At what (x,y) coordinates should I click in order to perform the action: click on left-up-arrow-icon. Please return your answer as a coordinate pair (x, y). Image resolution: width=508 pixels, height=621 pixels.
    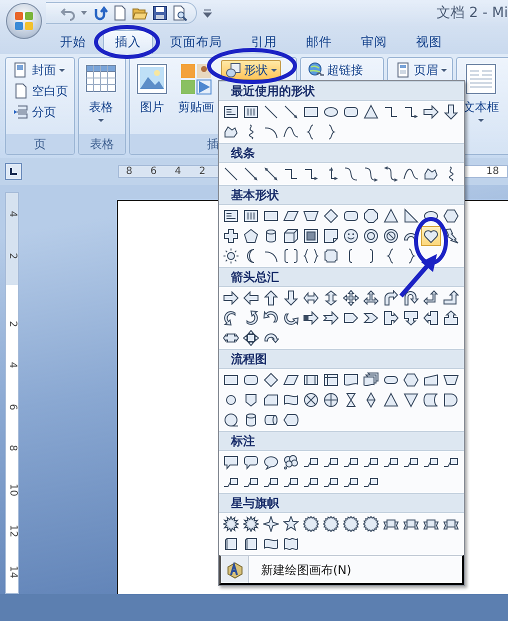
    Looking at the image, I should click on (431, 298).